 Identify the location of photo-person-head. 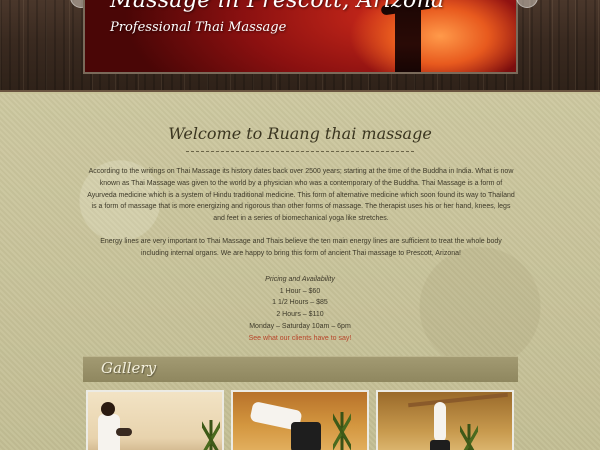
(108, 409).